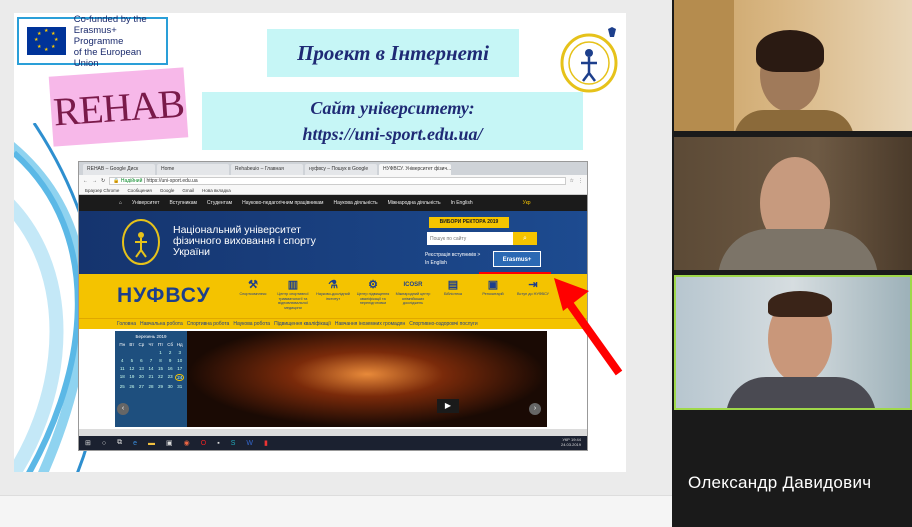 Image resolution: width=912 pixels, height=527 pixels. What do you see at coordinates (265, 443) in the screenshot?
I see `pdf-icon: ▮` at bounding box center [265, 443].